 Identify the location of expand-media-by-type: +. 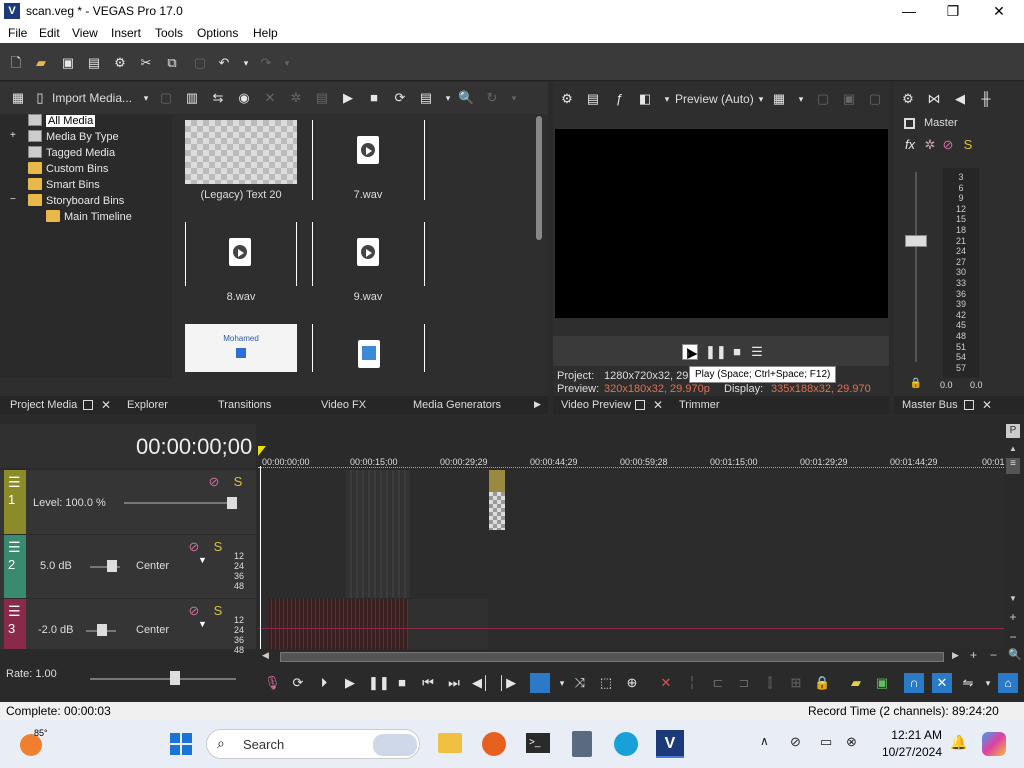
(13, 138).